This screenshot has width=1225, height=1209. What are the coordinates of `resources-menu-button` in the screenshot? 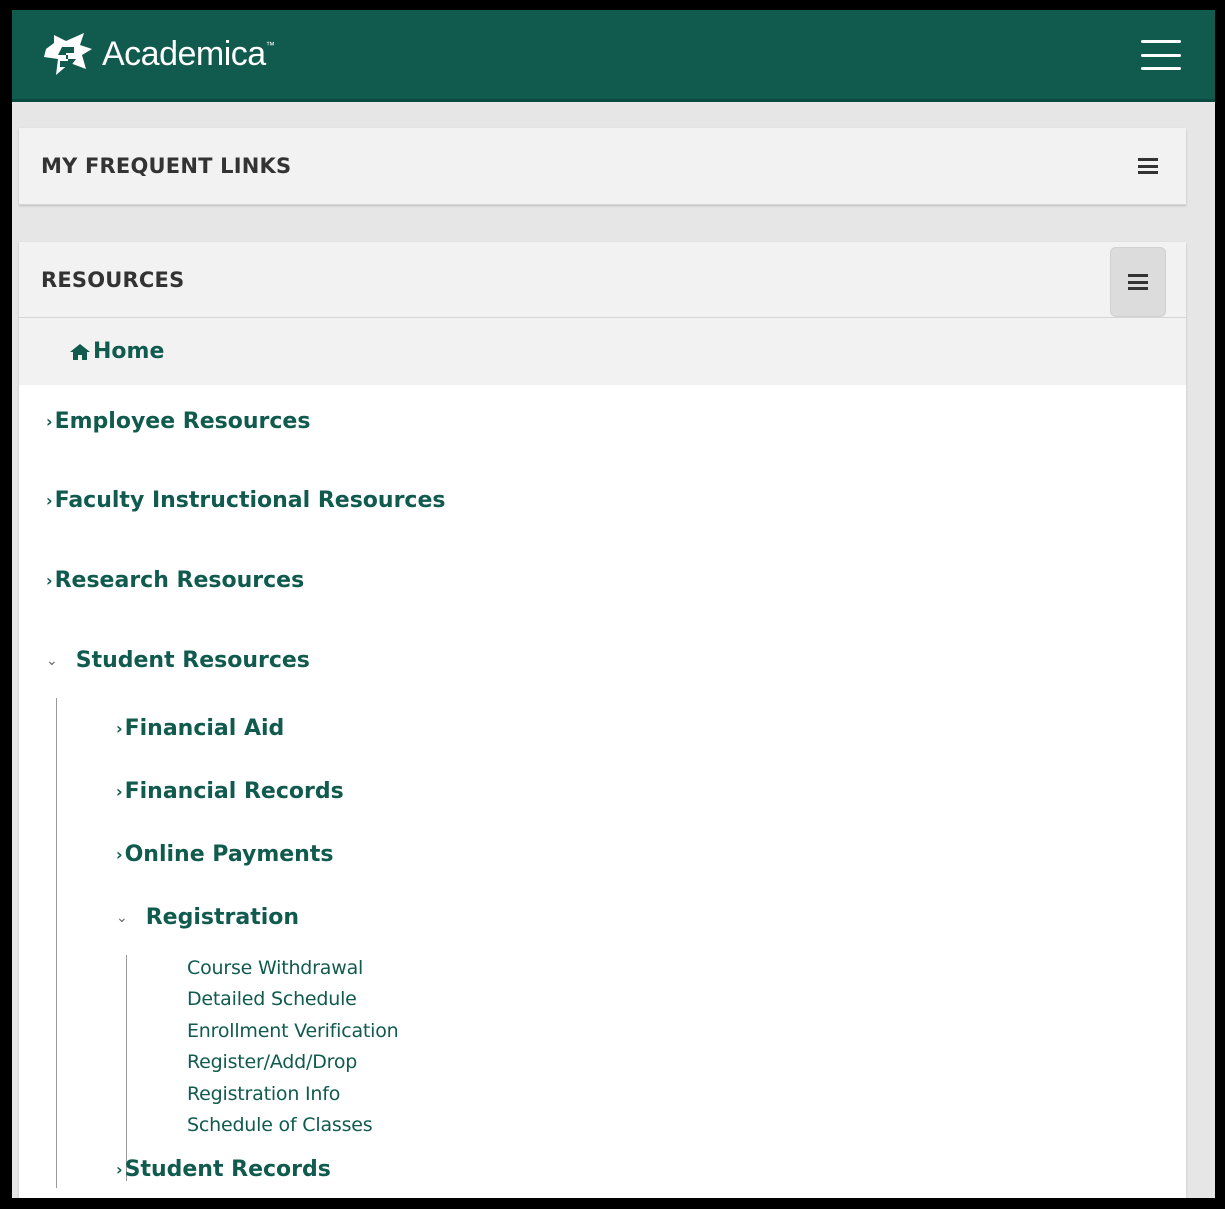 It's located at (1138, 282).